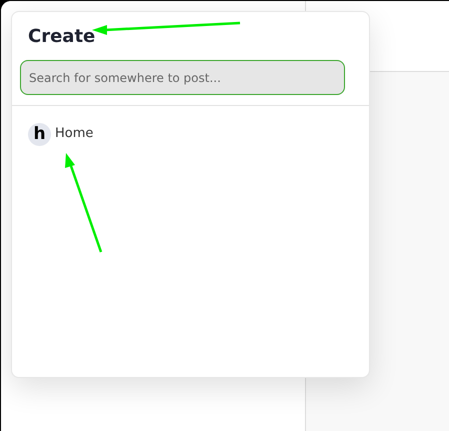  Describe the element at coordinates (190, 134) in the screenshot. I see `community-item: h Home` at that location.